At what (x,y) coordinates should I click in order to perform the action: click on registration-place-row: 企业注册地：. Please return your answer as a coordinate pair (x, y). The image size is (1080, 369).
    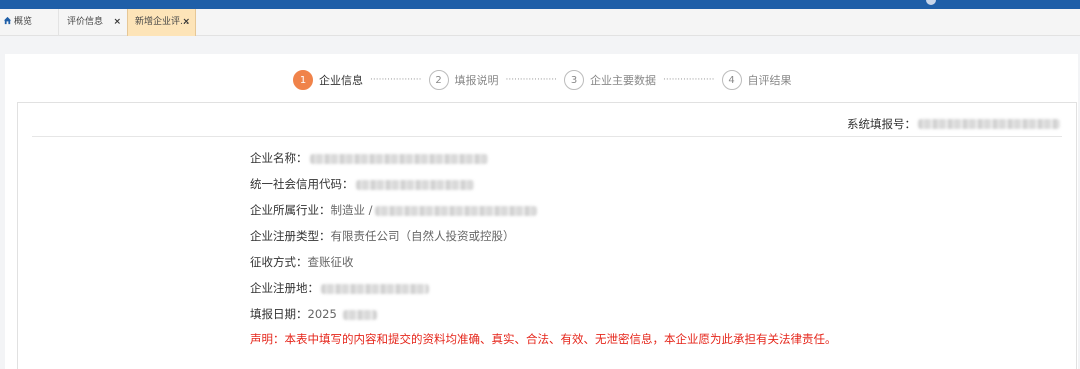
    Looking at the image, I should click on (339, 288).